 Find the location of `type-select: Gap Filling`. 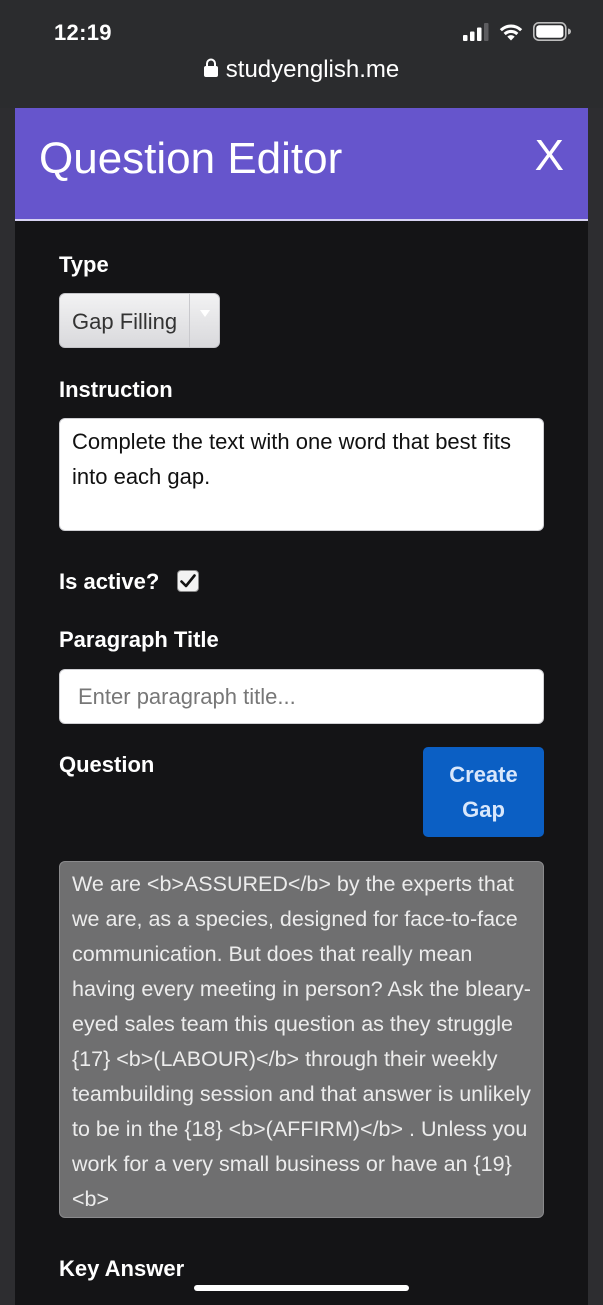

type-select: Gap Filling is located at coordinates (139, 320).